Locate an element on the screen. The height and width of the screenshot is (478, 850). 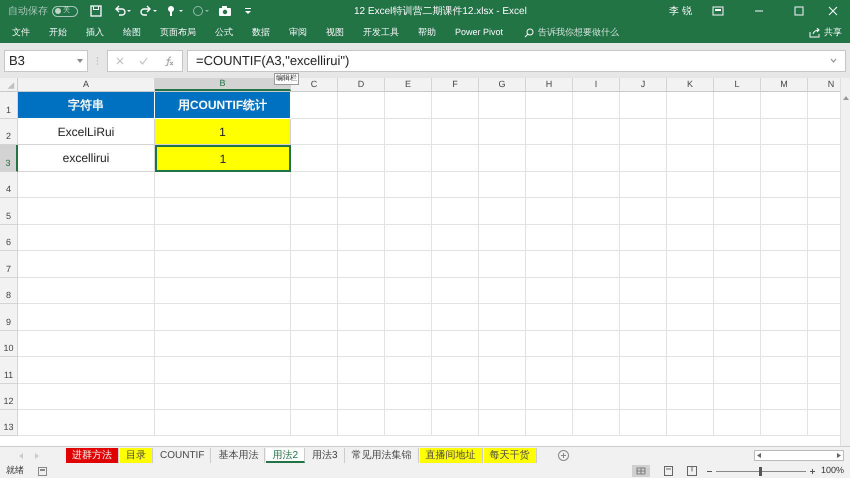
formula-text: =COUNTIF(A3,"excellirui") is located at coordinates (273, 61).